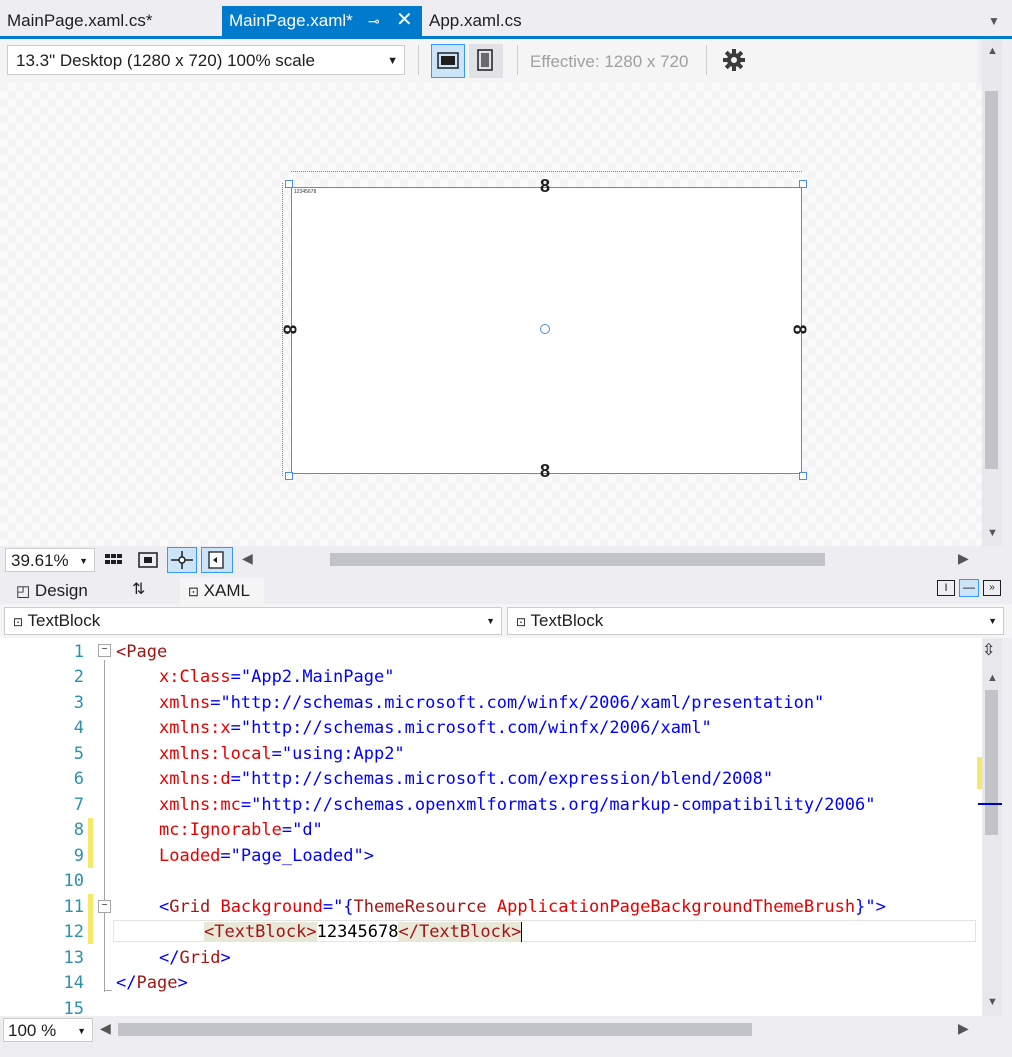  Describe the element at coordinates (193, 591) in the screenshot. I see `xaml-icon: ⊡` at that location.